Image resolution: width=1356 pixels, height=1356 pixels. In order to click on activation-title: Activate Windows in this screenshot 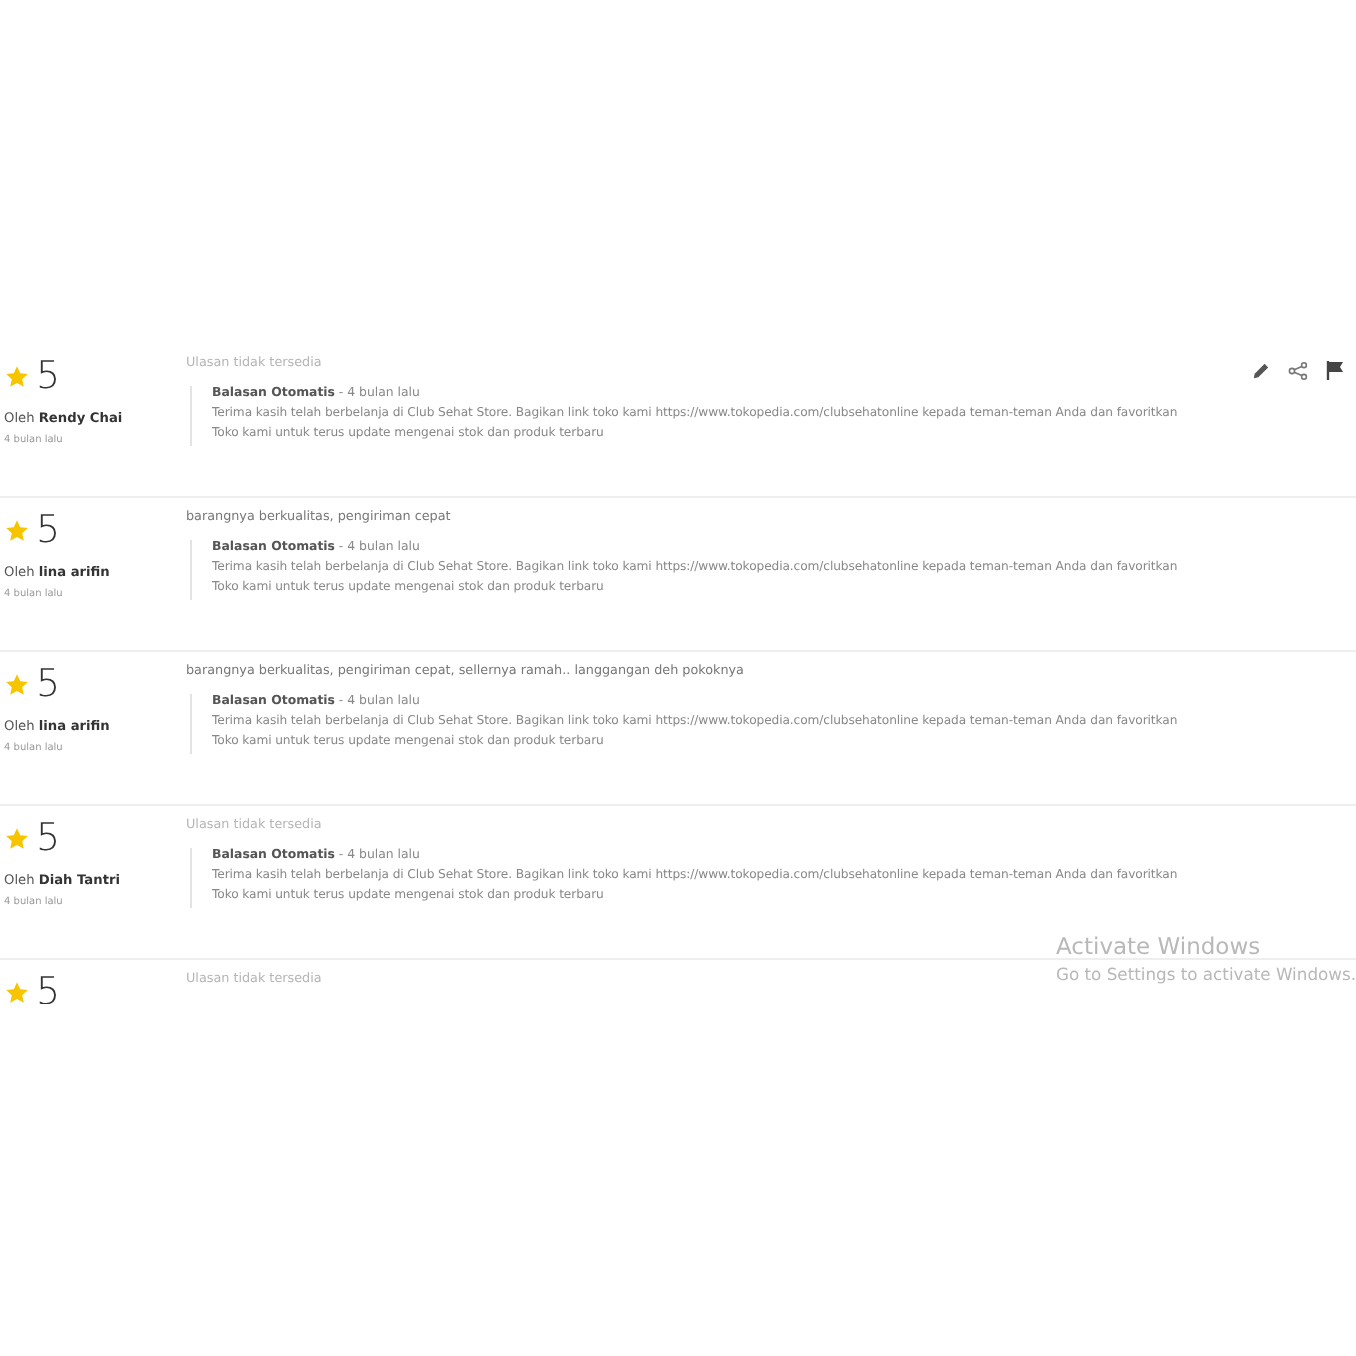, I will do `click(1159, 946)`.